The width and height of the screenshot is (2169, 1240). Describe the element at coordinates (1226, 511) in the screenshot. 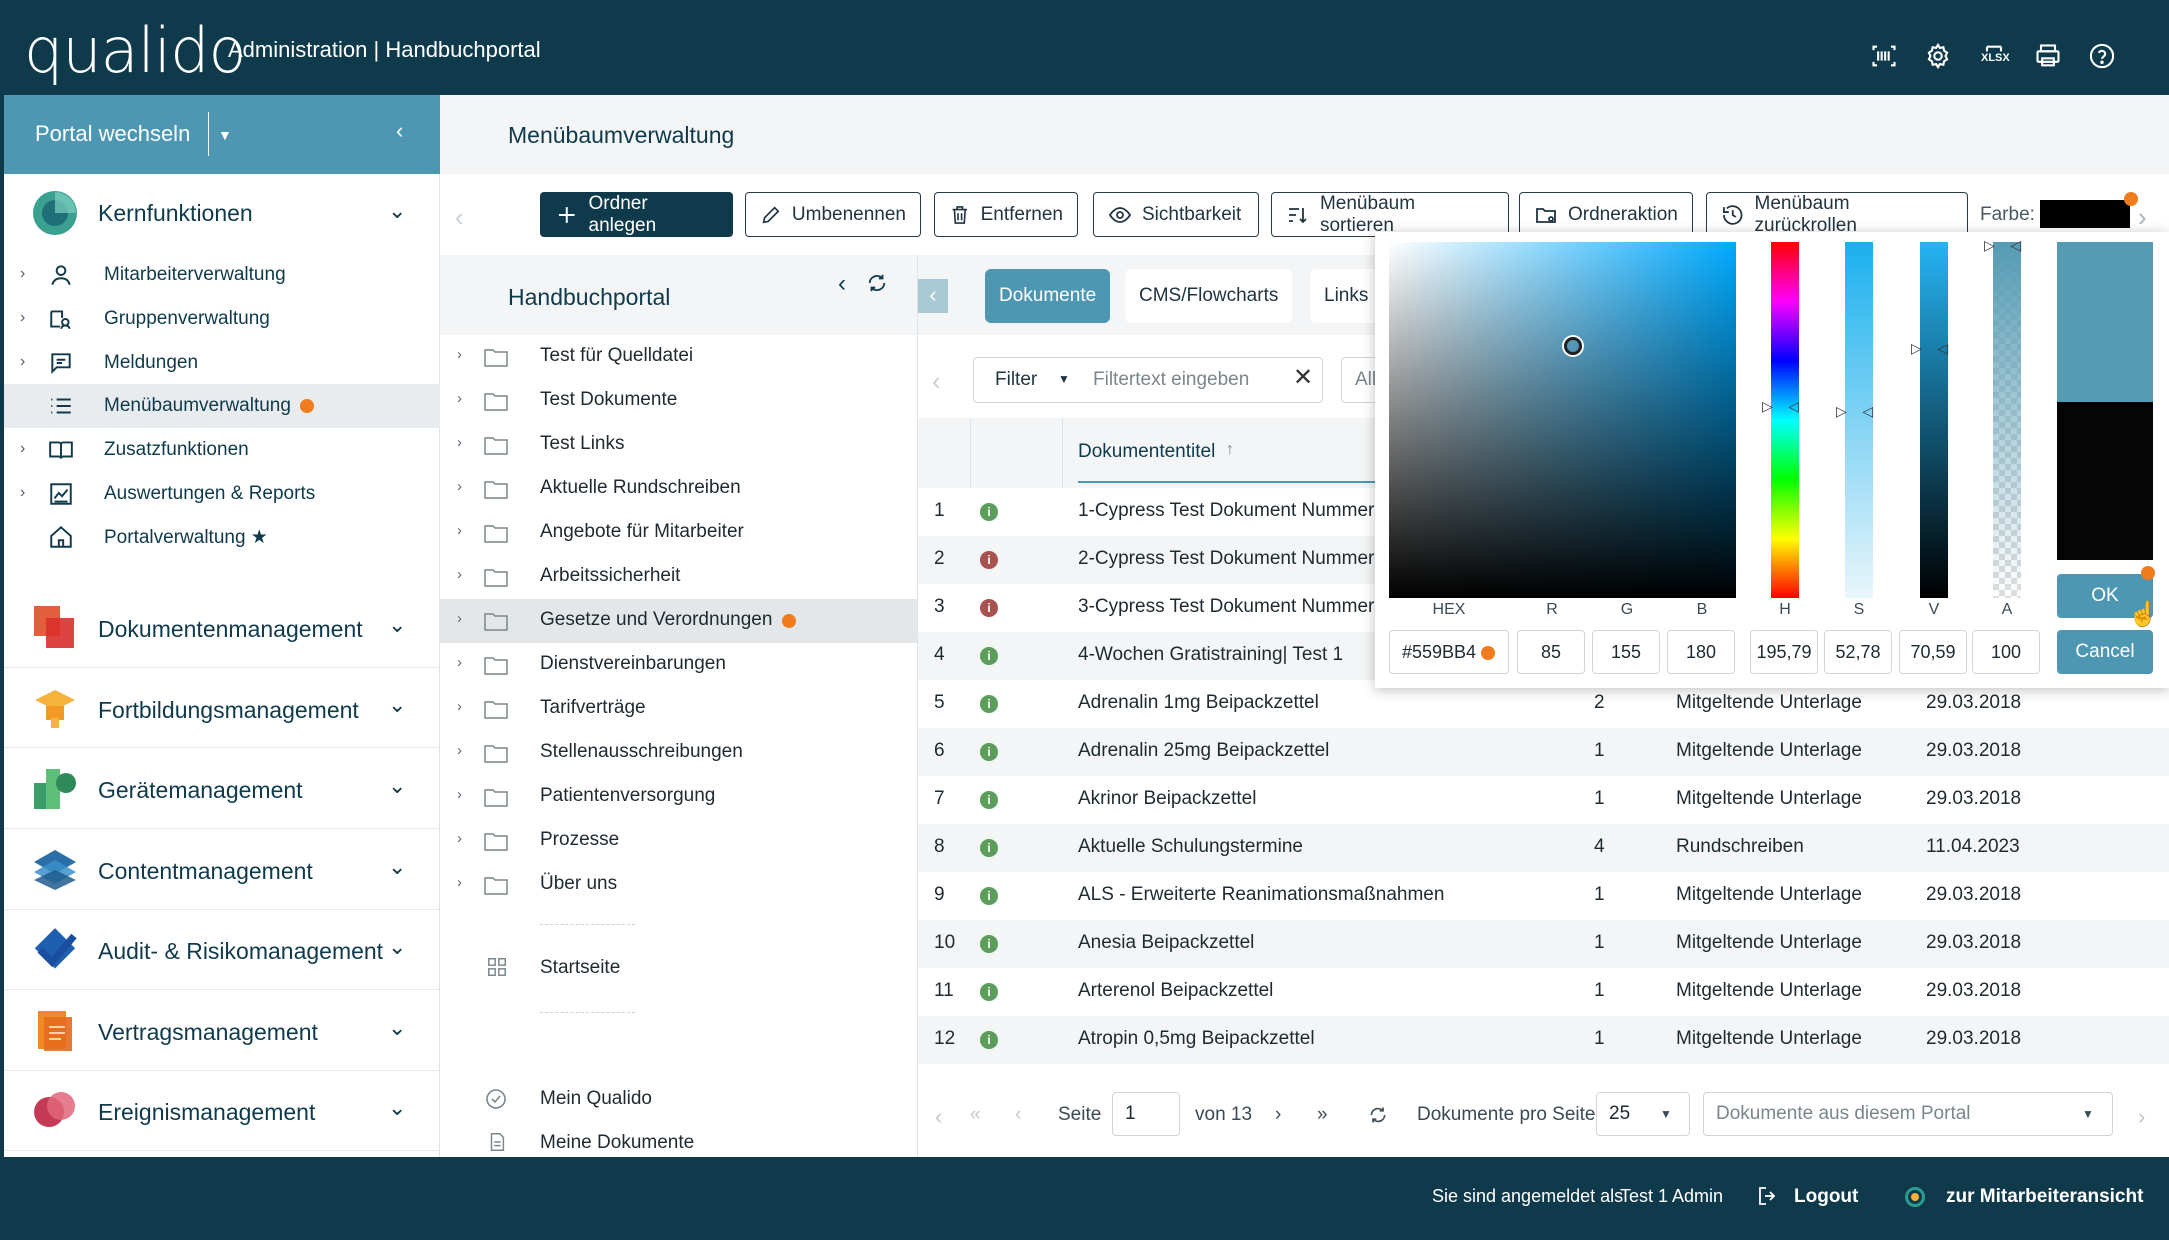

I see `document-title: 1-Cypress Test Dokument Nummer` at that location.